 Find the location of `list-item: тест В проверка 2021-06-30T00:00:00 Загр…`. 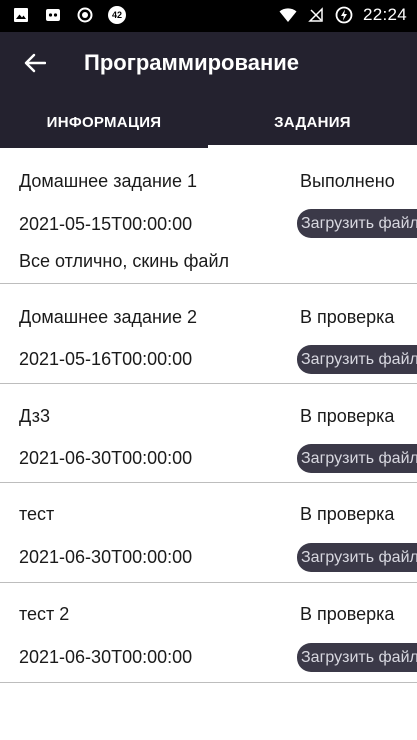

list-item: тест В проверка 2021-06-30T00:00:00 Загр… is located at coordinates (208, 533).